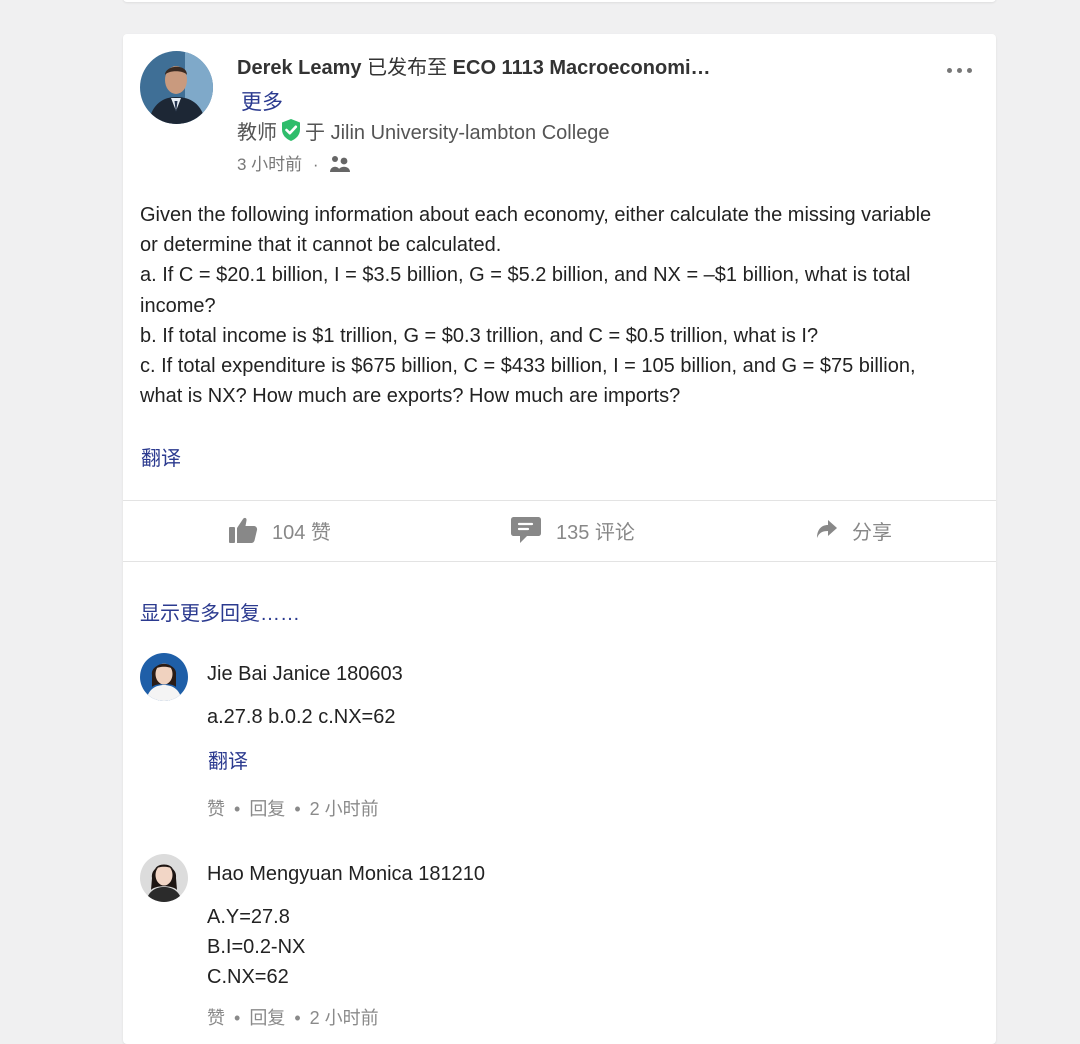 This screenshot has width=1080, height=1044. I want to click on previous-post-card-edge, so click(559, 1).